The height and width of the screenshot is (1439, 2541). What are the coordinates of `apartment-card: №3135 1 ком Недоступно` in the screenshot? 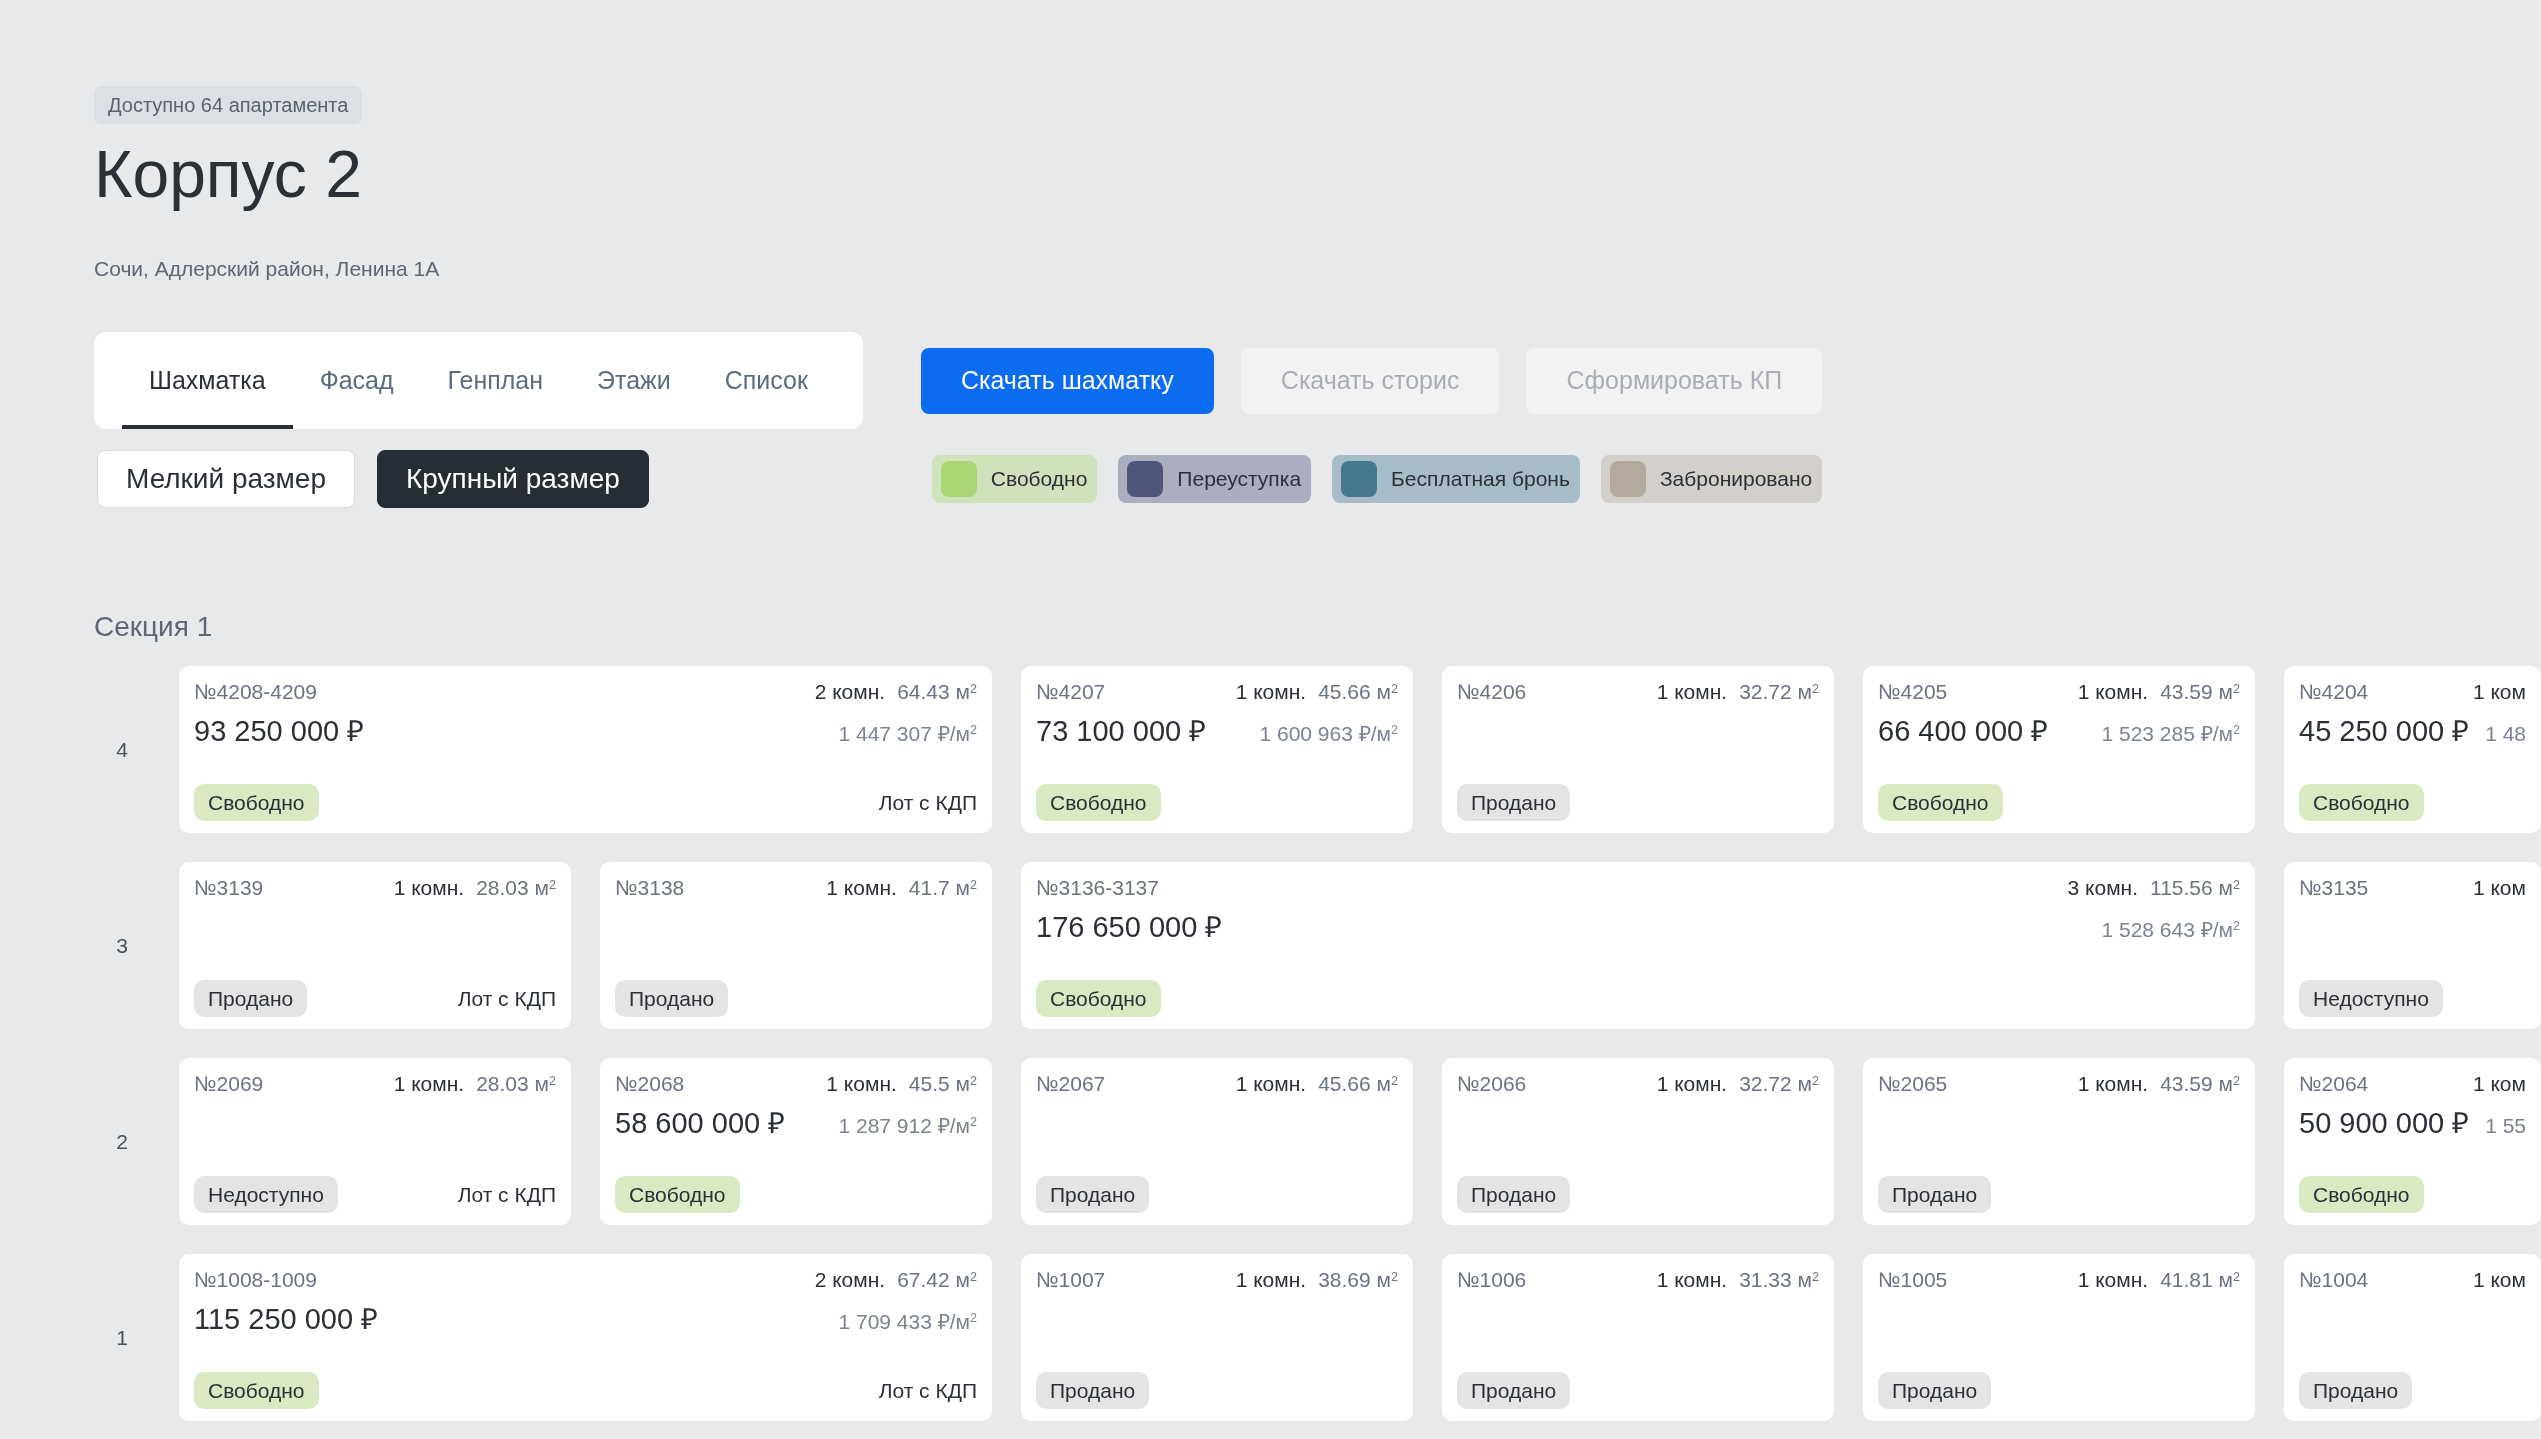 It's located at (2412, 946).